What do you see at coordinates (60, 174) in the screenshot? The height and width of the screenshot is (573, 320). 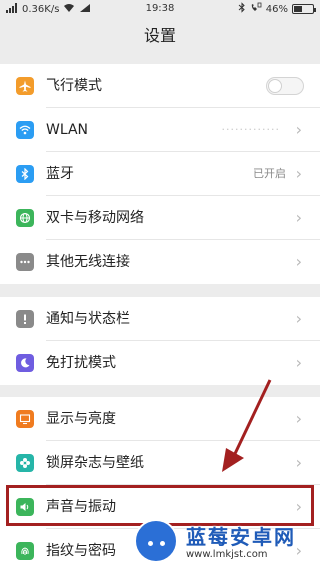 I see `bluetooth-label: 蓝牙` at bounding box center [60, 174].